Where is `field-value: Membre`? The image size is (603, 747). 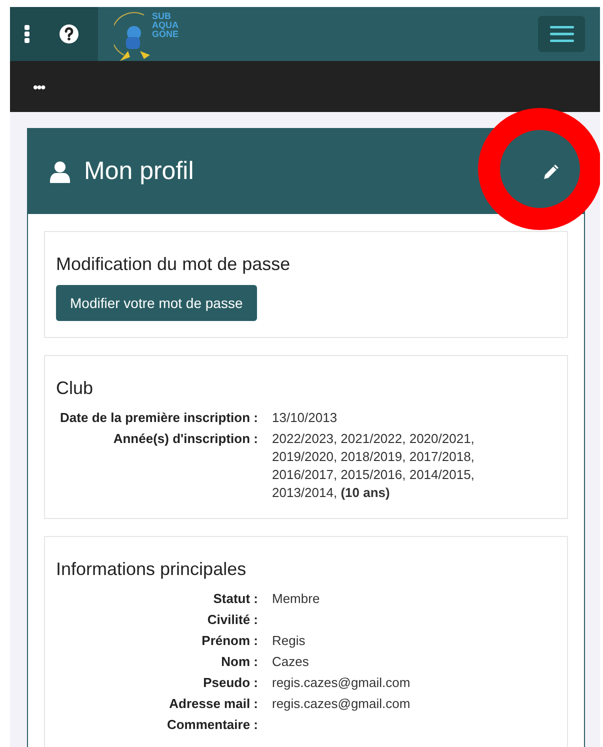
field-value: Membre is located at coordinates (296, 599).